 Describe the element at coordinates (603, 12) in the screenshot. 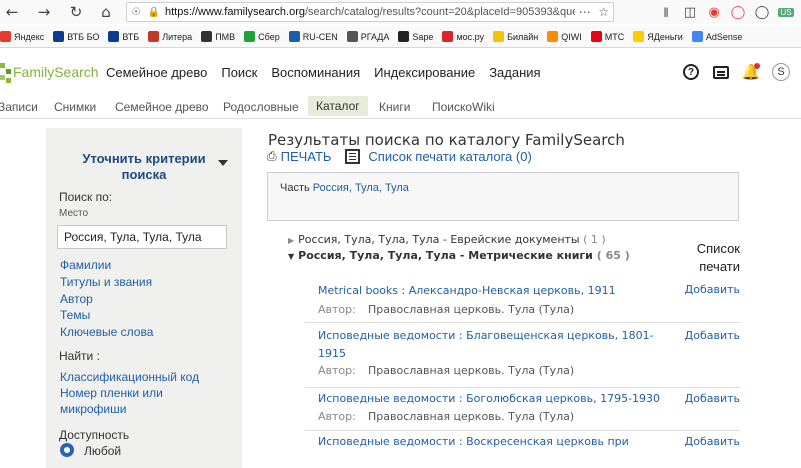

I see `star-icon: ☆` at that location.